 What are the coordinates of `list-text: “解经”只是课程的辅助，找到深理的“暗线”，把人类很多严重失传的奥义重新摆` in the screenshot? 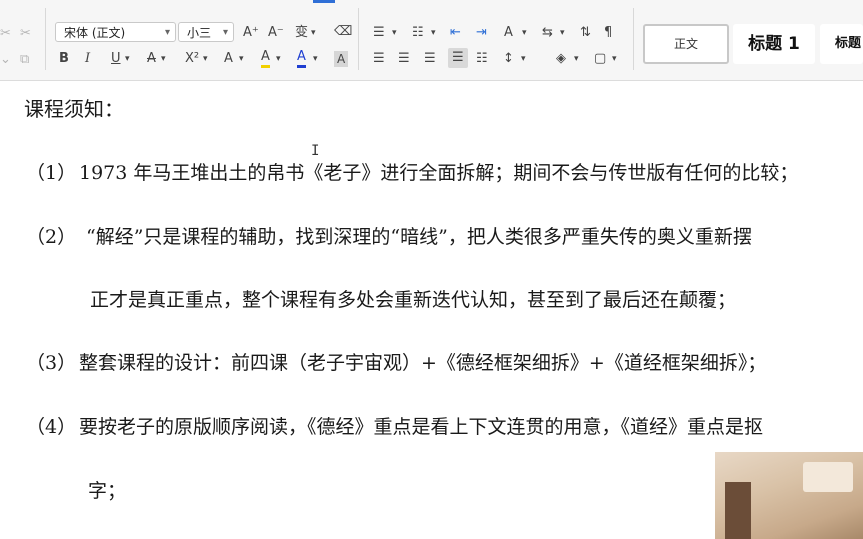 It's located at (419, 237).